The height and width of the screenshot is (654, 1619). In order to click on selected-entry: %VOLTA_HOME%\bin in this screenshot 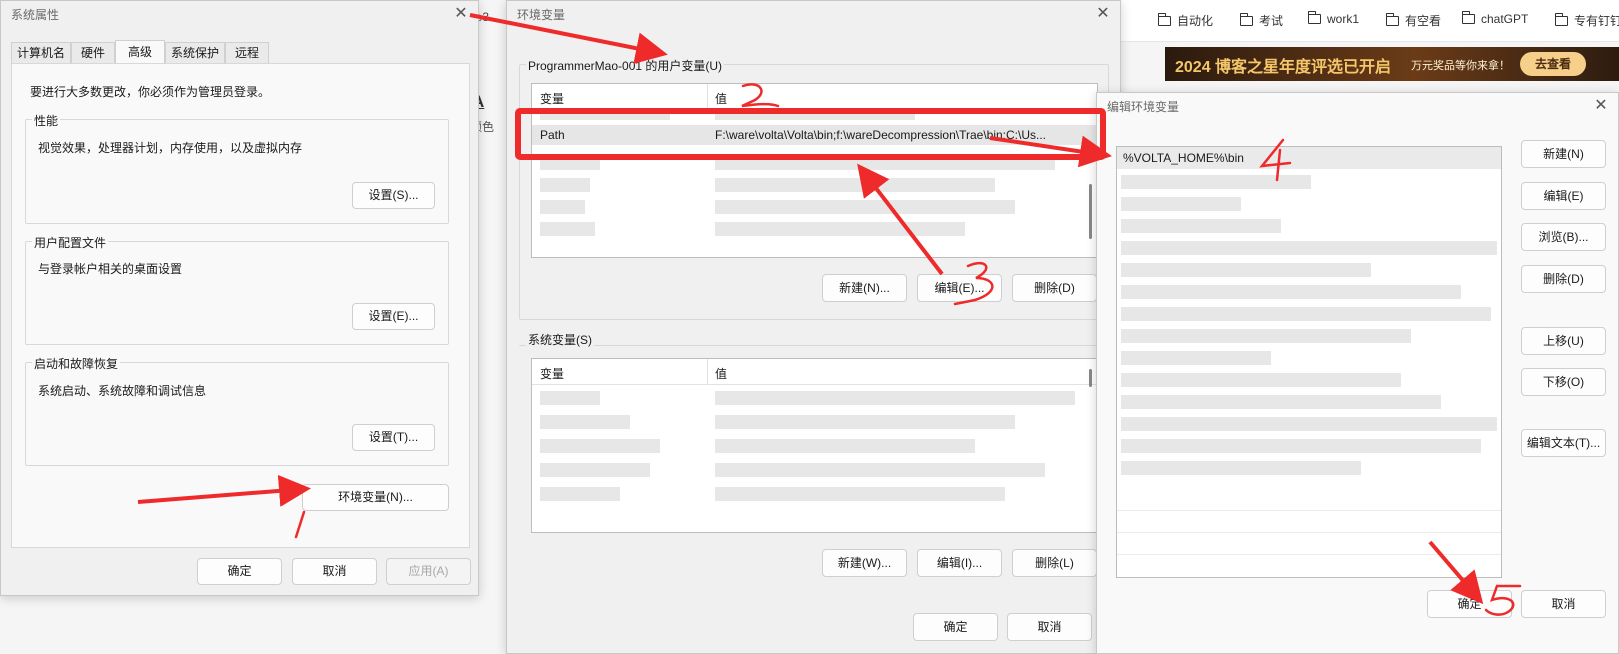, I will do `click(1309, 158)`.